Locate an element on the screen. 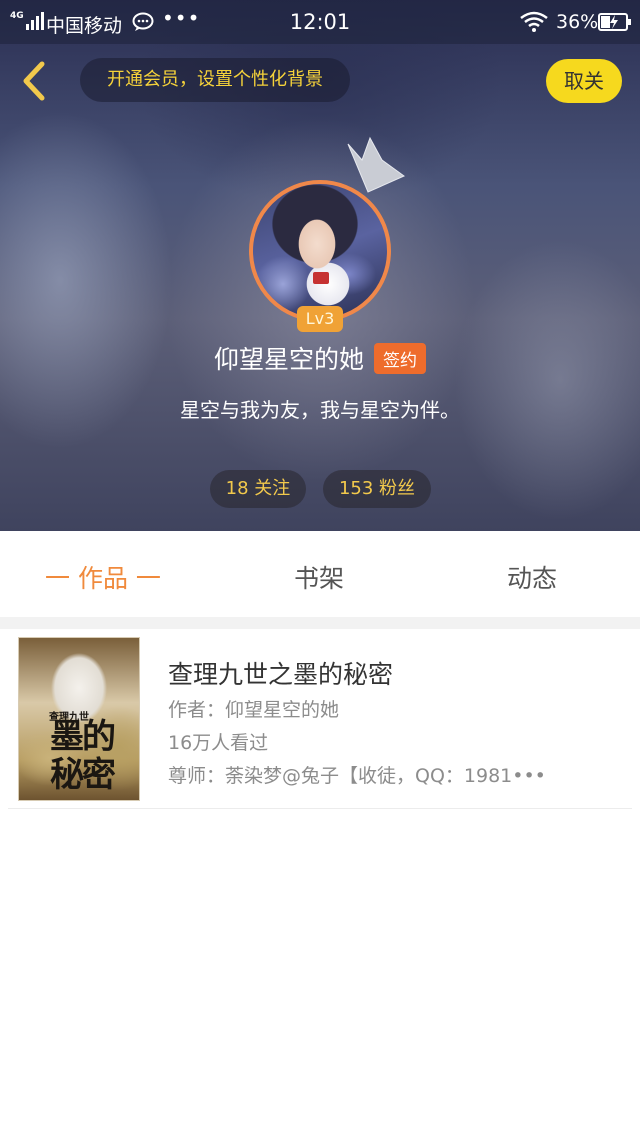  book-cover: 查理九世 墨的秘密 is located at coordinates (79, 719).